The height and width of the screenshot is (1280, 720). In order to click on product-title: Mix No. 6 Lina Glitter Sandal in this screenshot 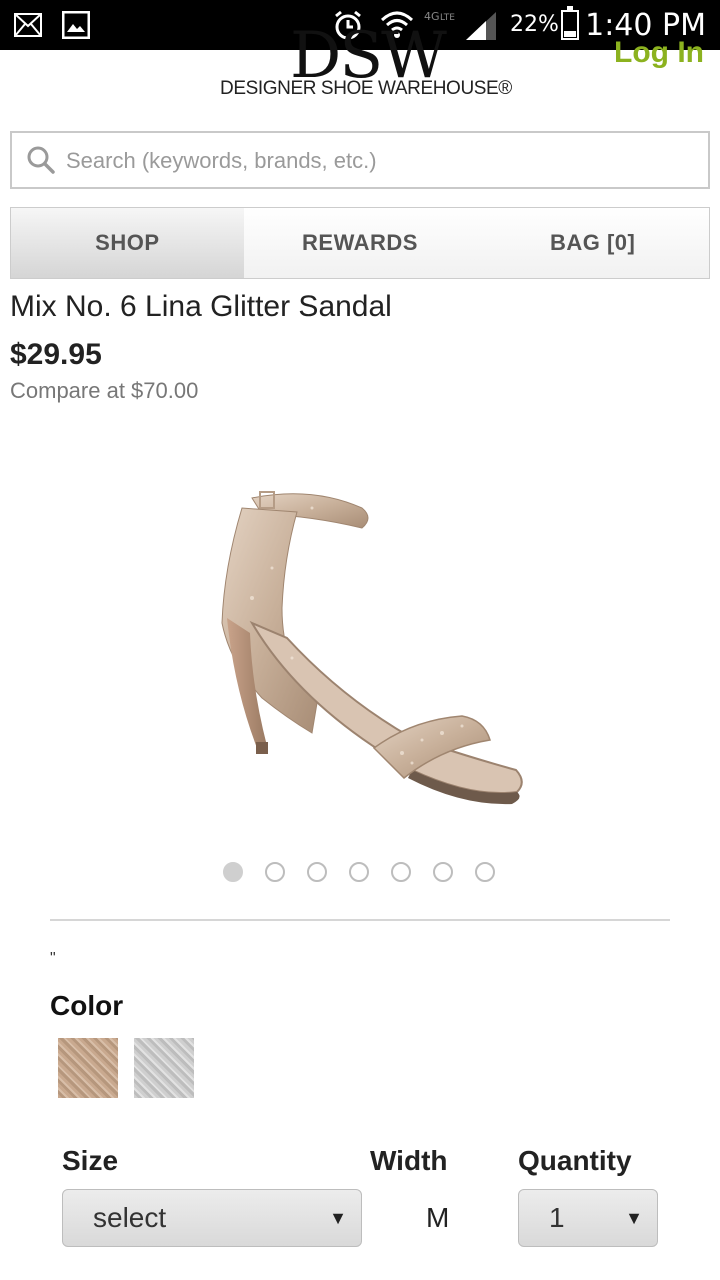, I will do `click(201, 306)`.